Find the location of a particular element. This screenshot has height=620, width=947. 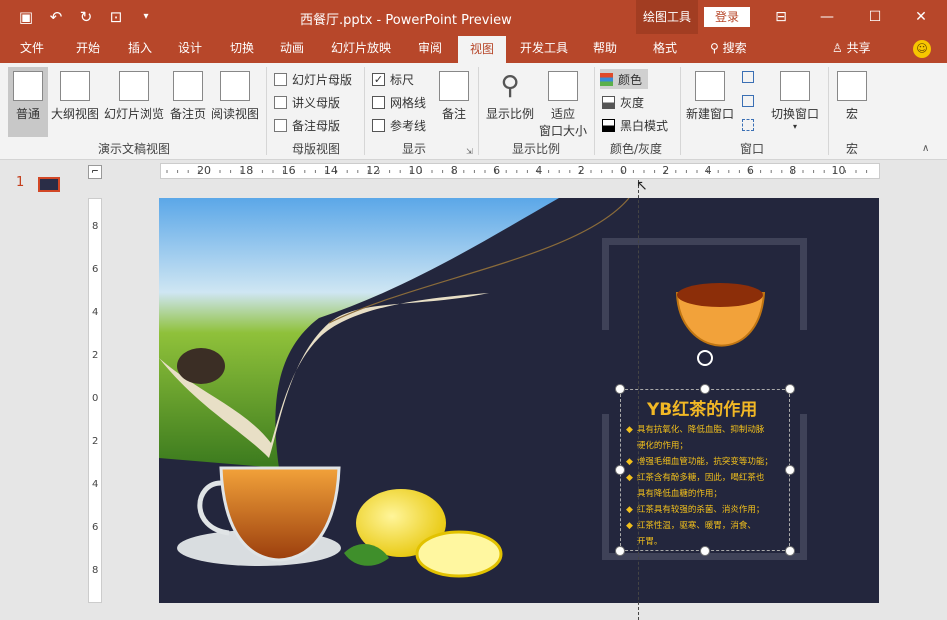

move-split-icon is located at coordinates (748, 125).